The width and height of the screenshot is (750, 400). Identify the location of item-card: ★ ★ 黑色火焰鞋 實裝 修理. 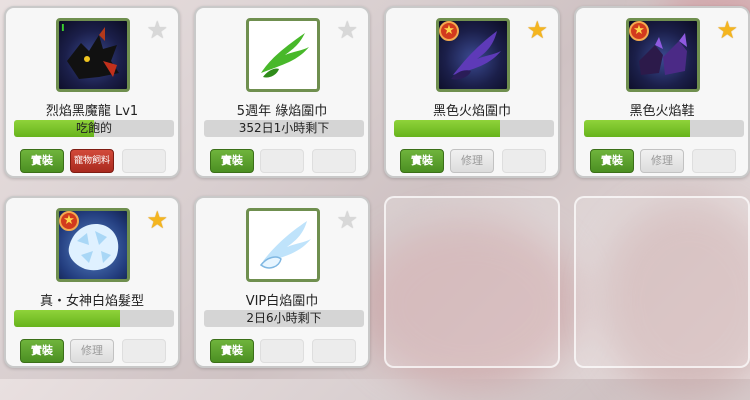
(662, 92).